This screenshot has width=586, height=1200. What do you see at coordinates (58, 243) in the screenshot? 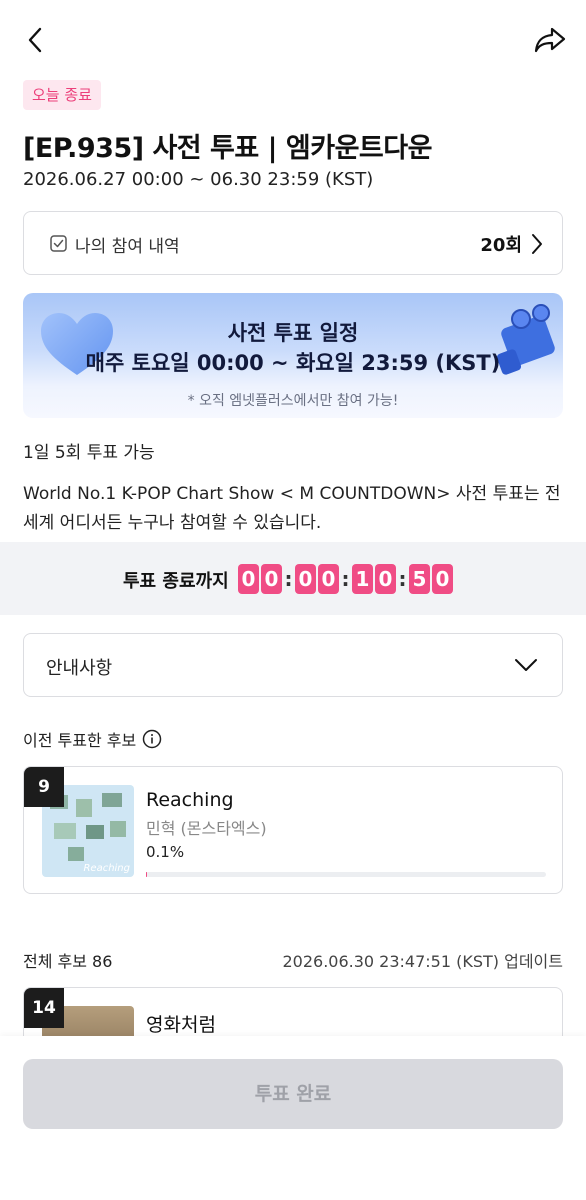
I see `checkbox-icon` at bounding box center [58, 243].